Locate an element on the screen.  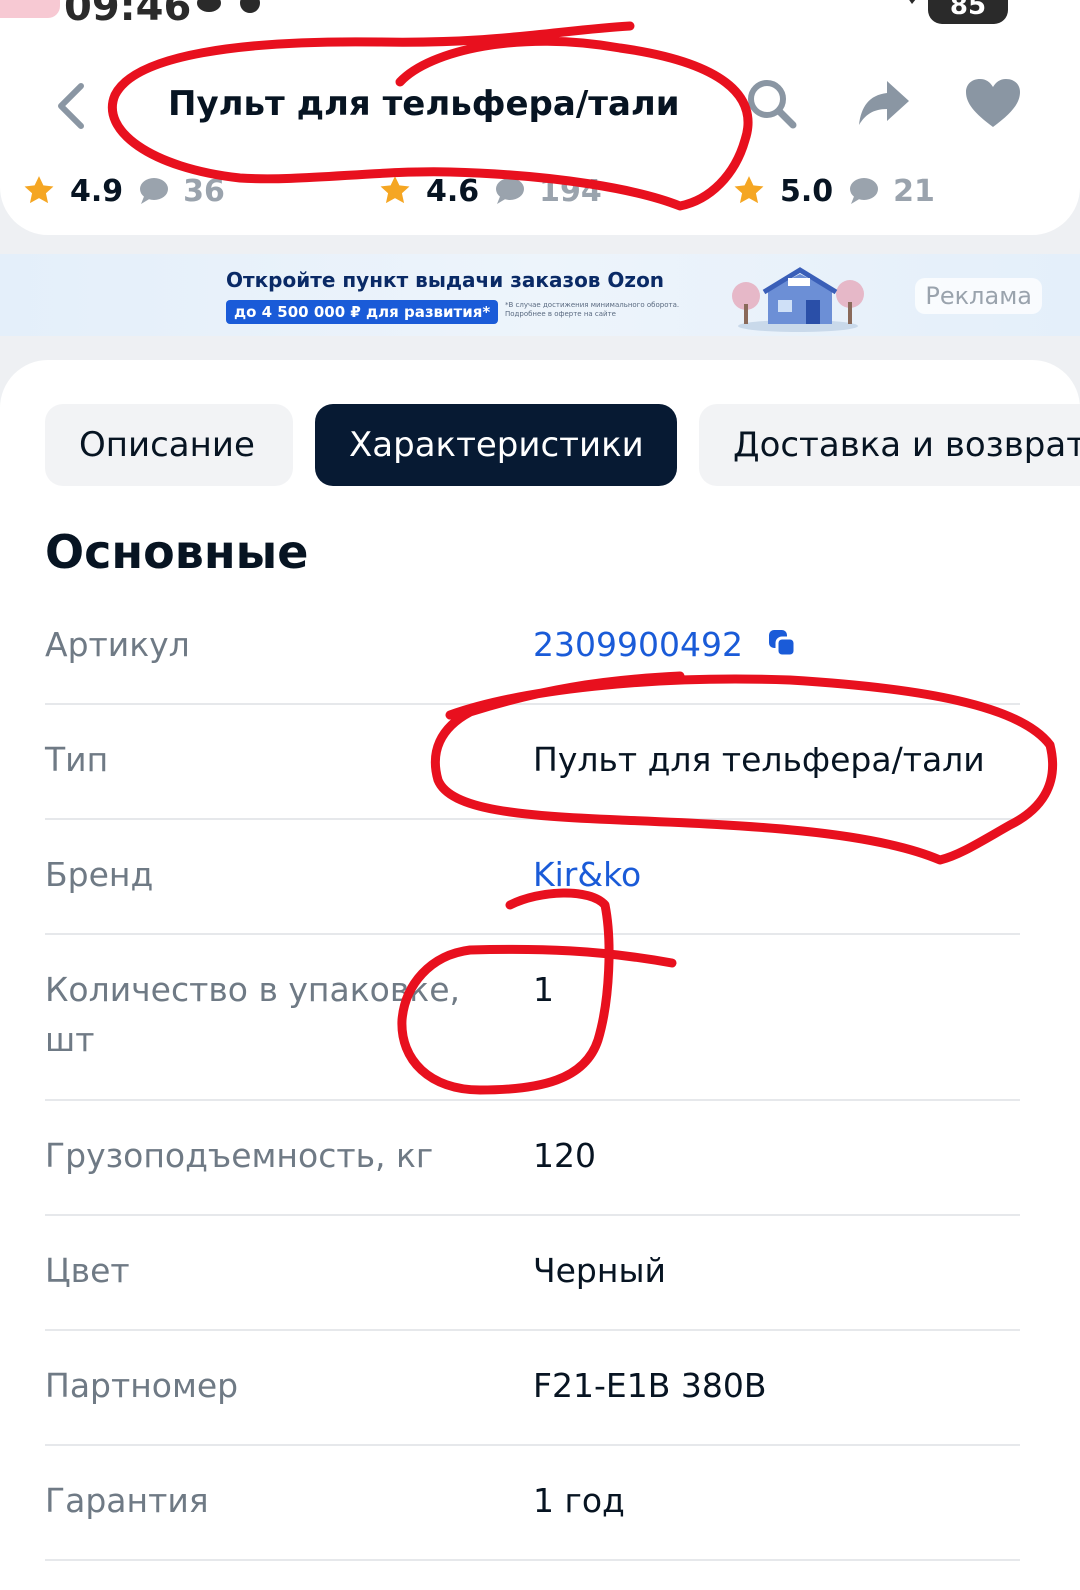
ad-label: Реклама is located at coordinates (978, 296).